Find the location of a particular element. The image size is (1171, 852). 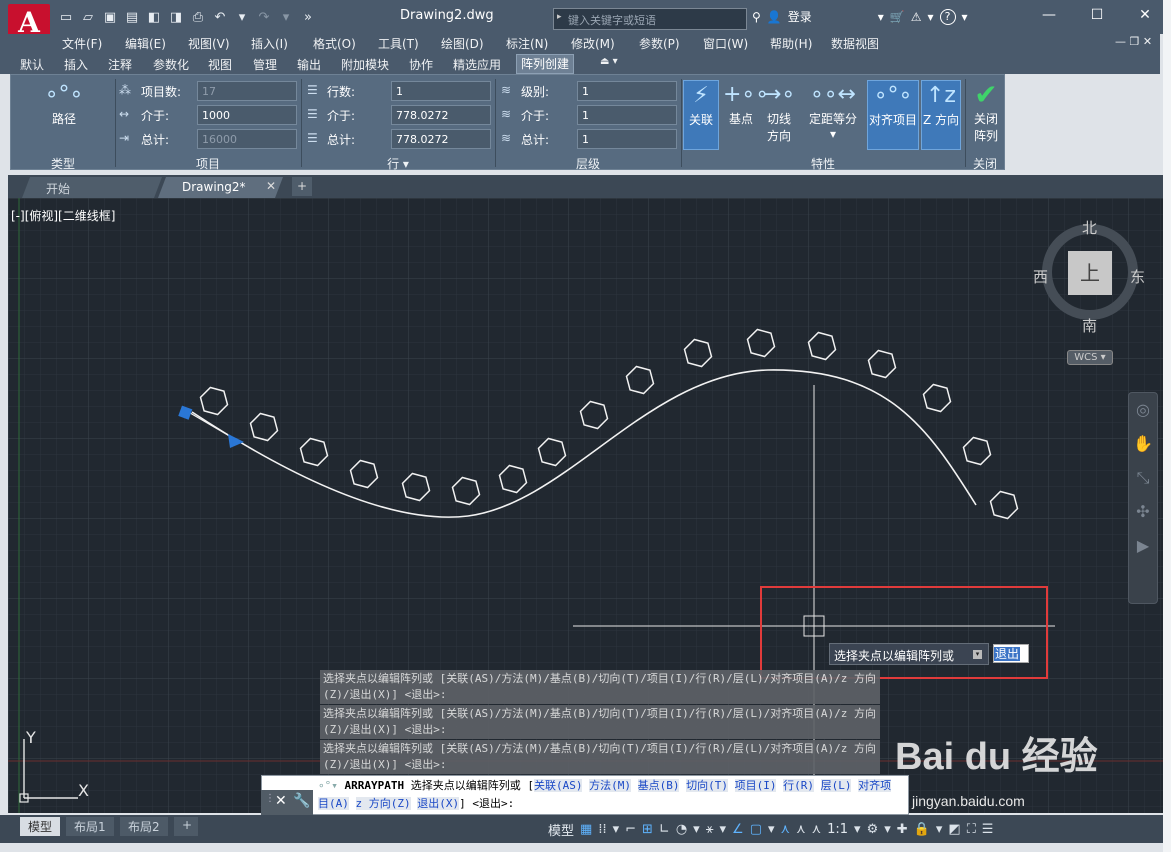

menu-draw: 绘图(D) is located at coordinates (462, 43).